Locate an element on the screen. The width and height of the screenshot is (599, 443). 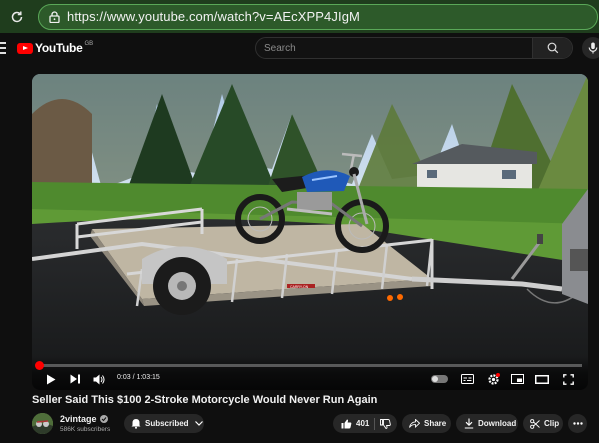
trailer-plate: CARRY-ON is located at coordinates (299, 287).